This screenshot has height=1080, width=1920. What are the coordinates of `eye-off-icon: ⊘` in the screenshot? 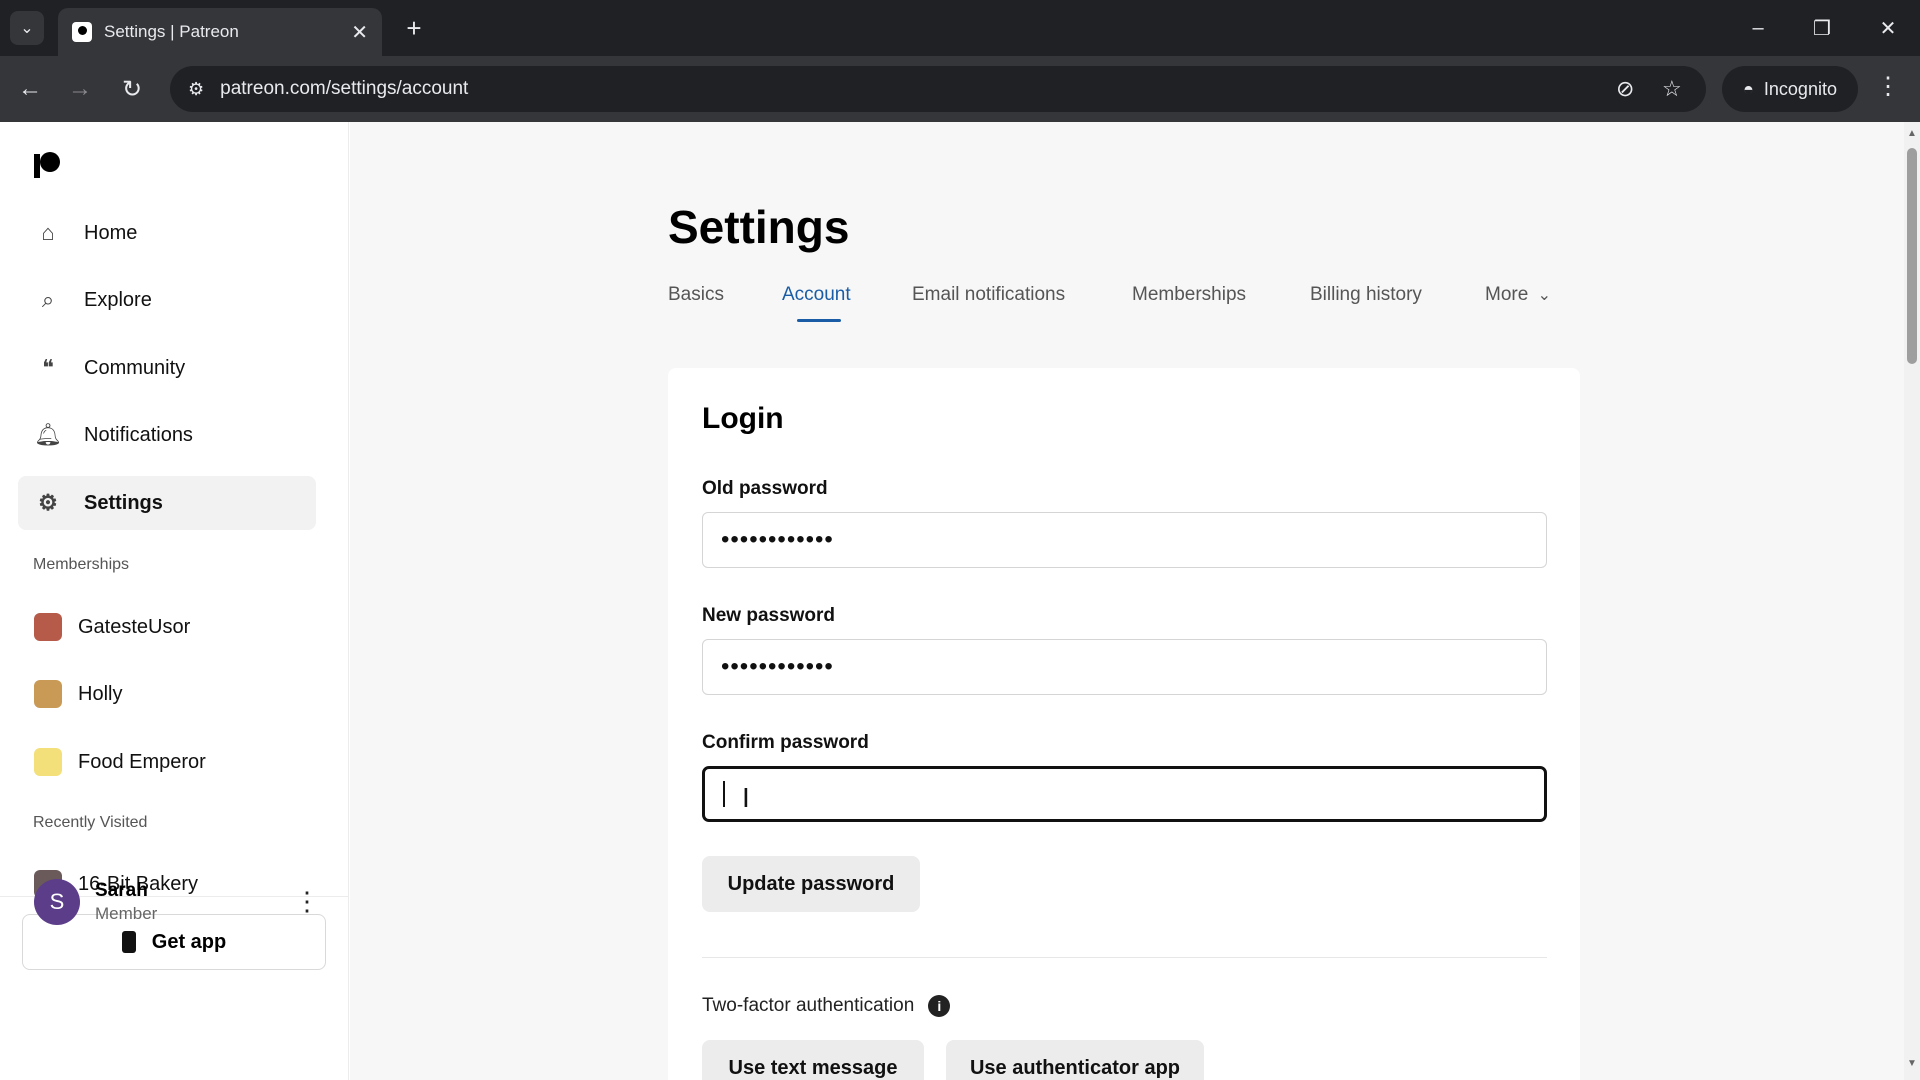 It's located at (1625, 89).